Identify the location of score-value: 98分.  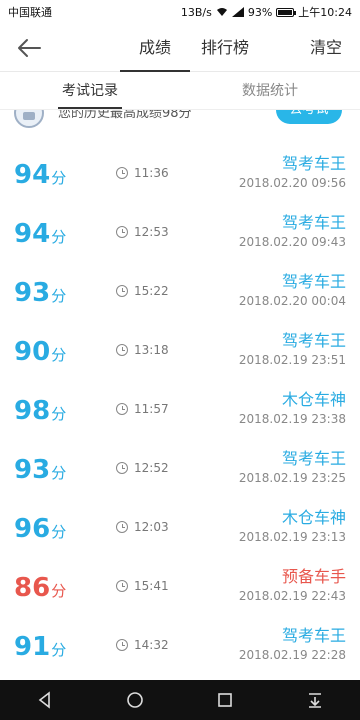
(40, 411).